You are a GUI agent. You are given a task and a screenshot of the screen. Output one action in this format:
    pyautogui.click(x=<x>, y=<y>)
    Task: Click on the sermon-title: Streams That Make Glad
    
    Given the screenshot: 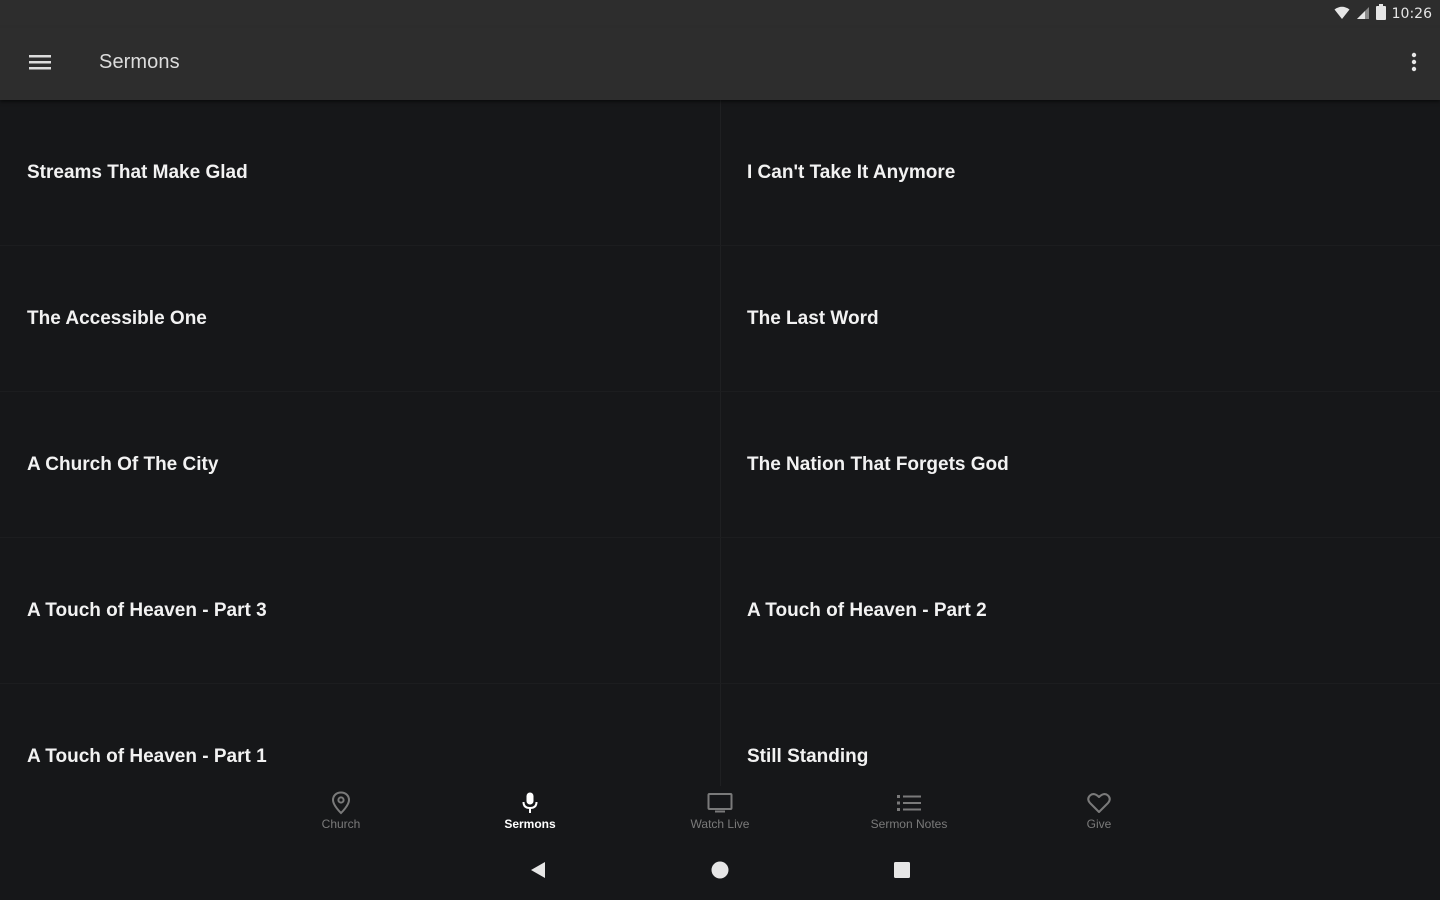 What is the action you would take?
    pyautogui.click(x=137, y=172)
    